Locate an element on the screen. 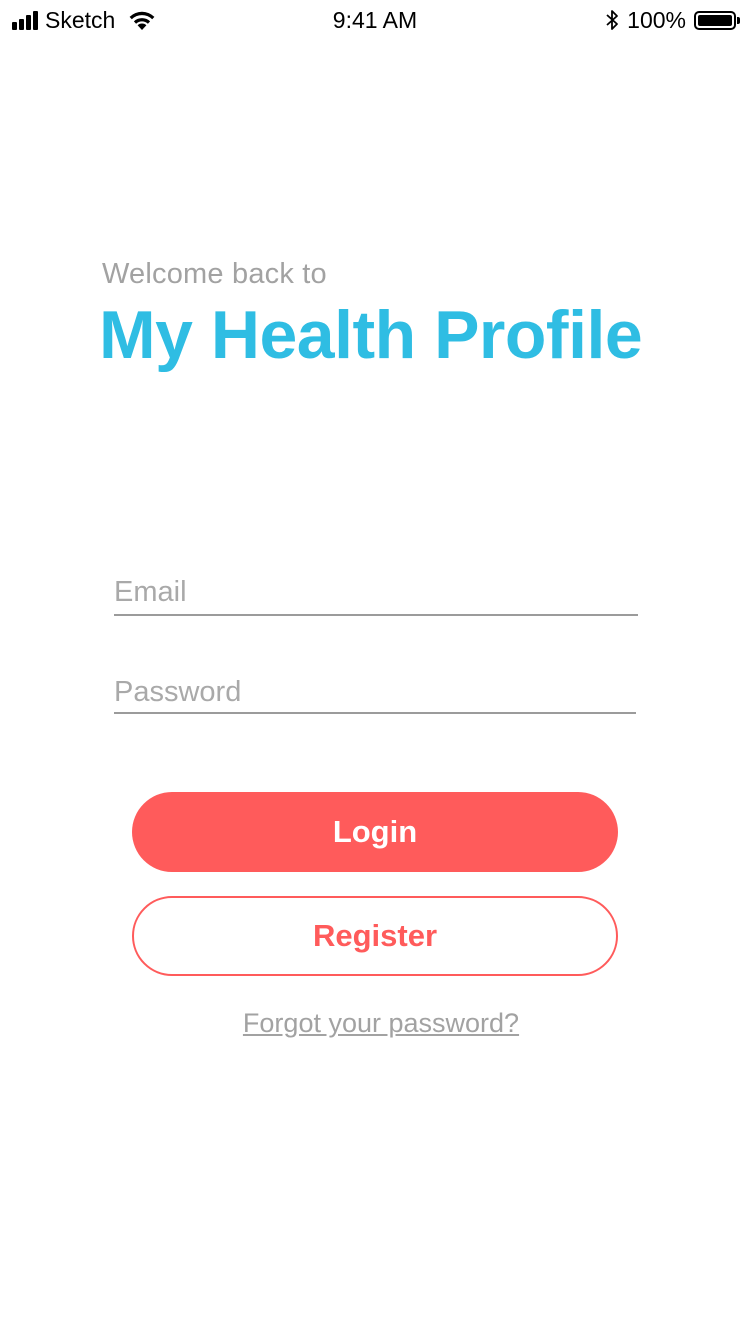  welcome-text: Welcome back to is located at coordinates (214, 274).